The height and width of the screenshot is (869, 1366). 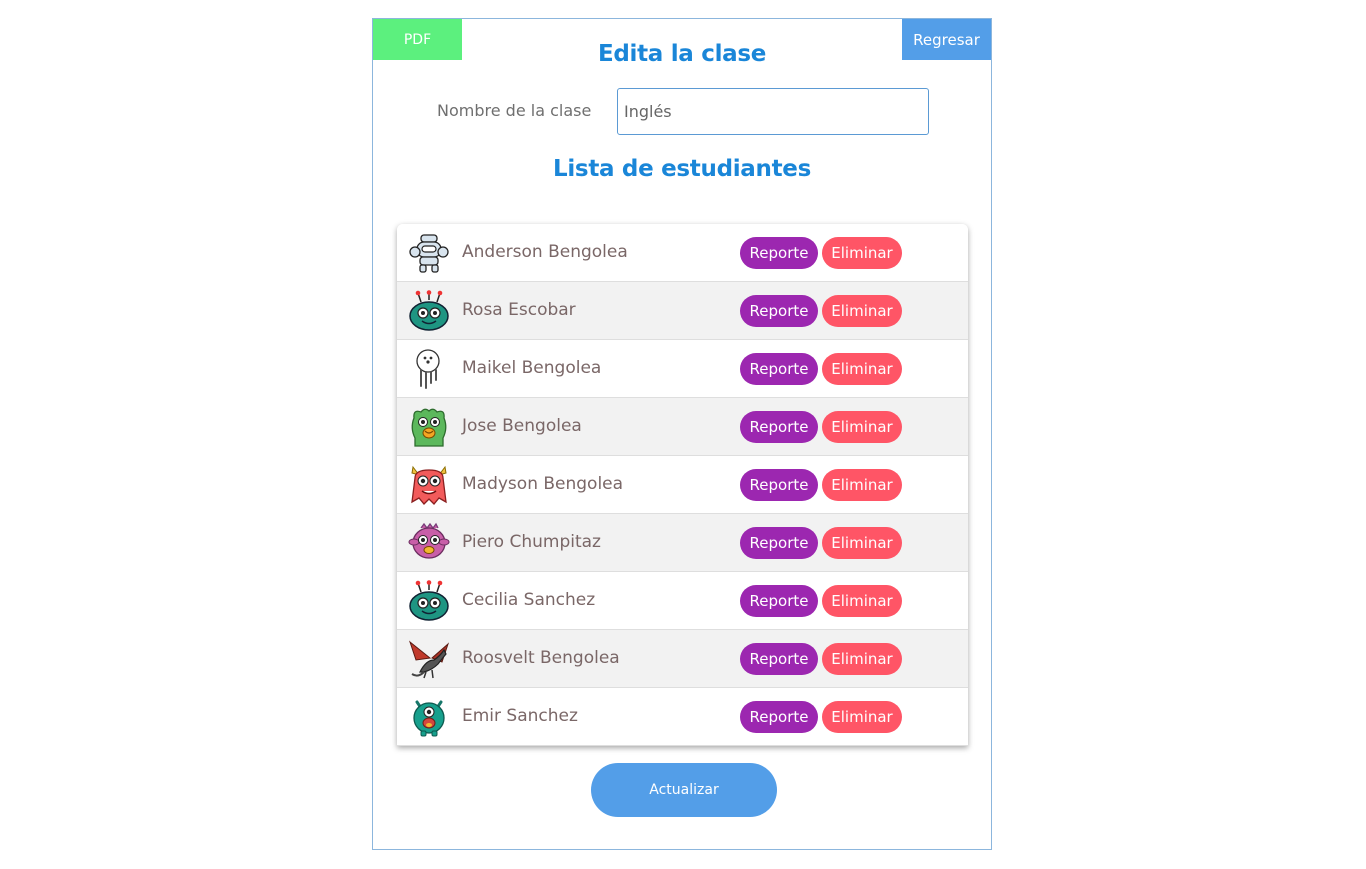 I want to click on student-row: Emir Sanchez Reporte Eliminar, so click(x=682, y=717).